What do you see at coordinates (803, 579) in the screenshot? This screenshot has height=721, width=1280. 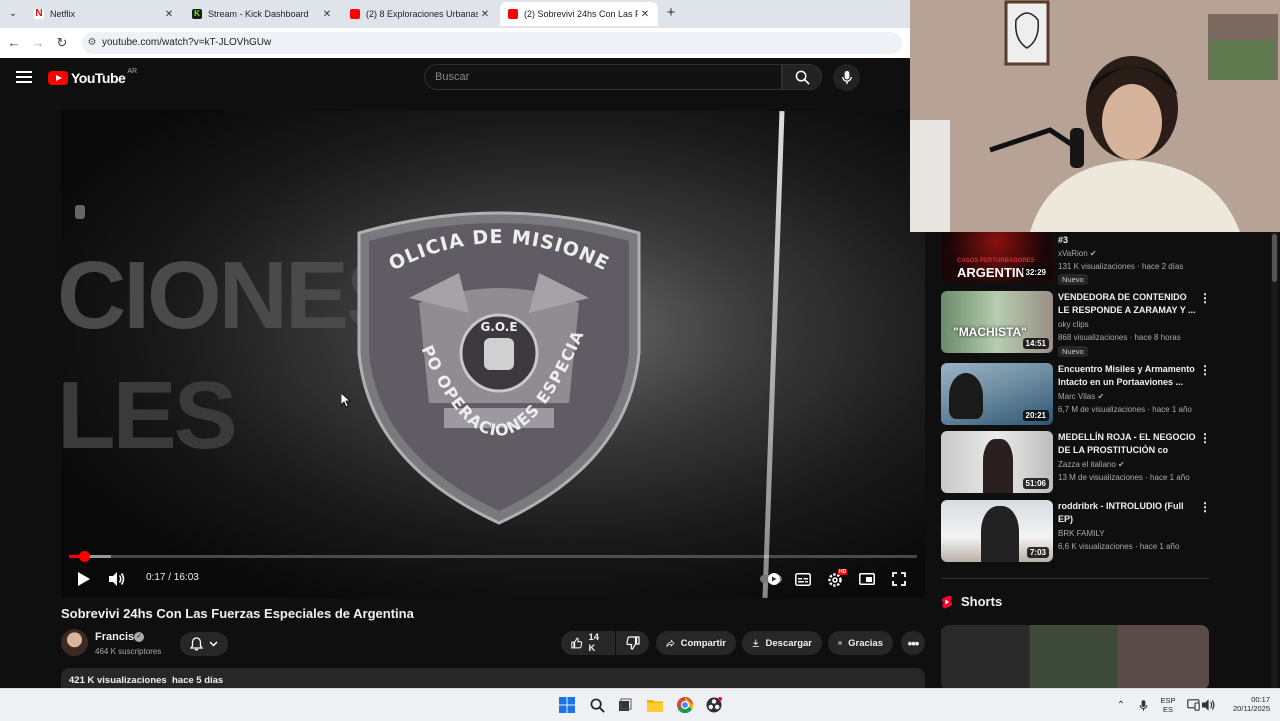 I see `subtitles-button` at bounding box center [803, 579].